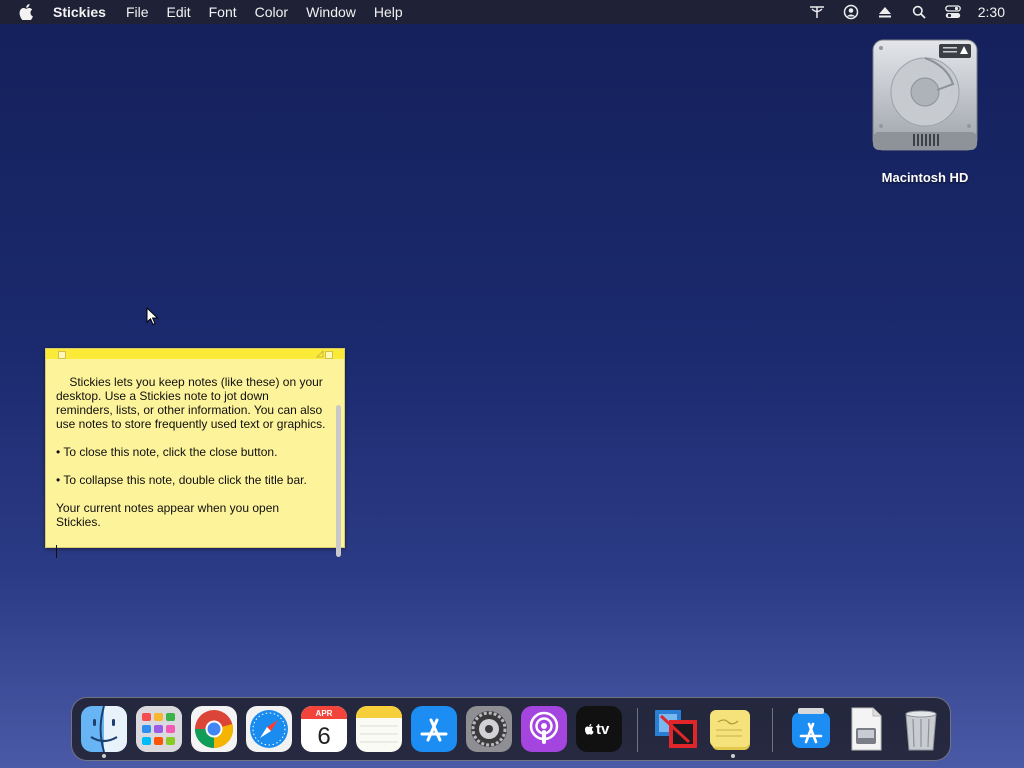 Image resolution: width=1024 pixels, height=768 pixels. I want to click on text-cursor-caret, so click(56, 551).